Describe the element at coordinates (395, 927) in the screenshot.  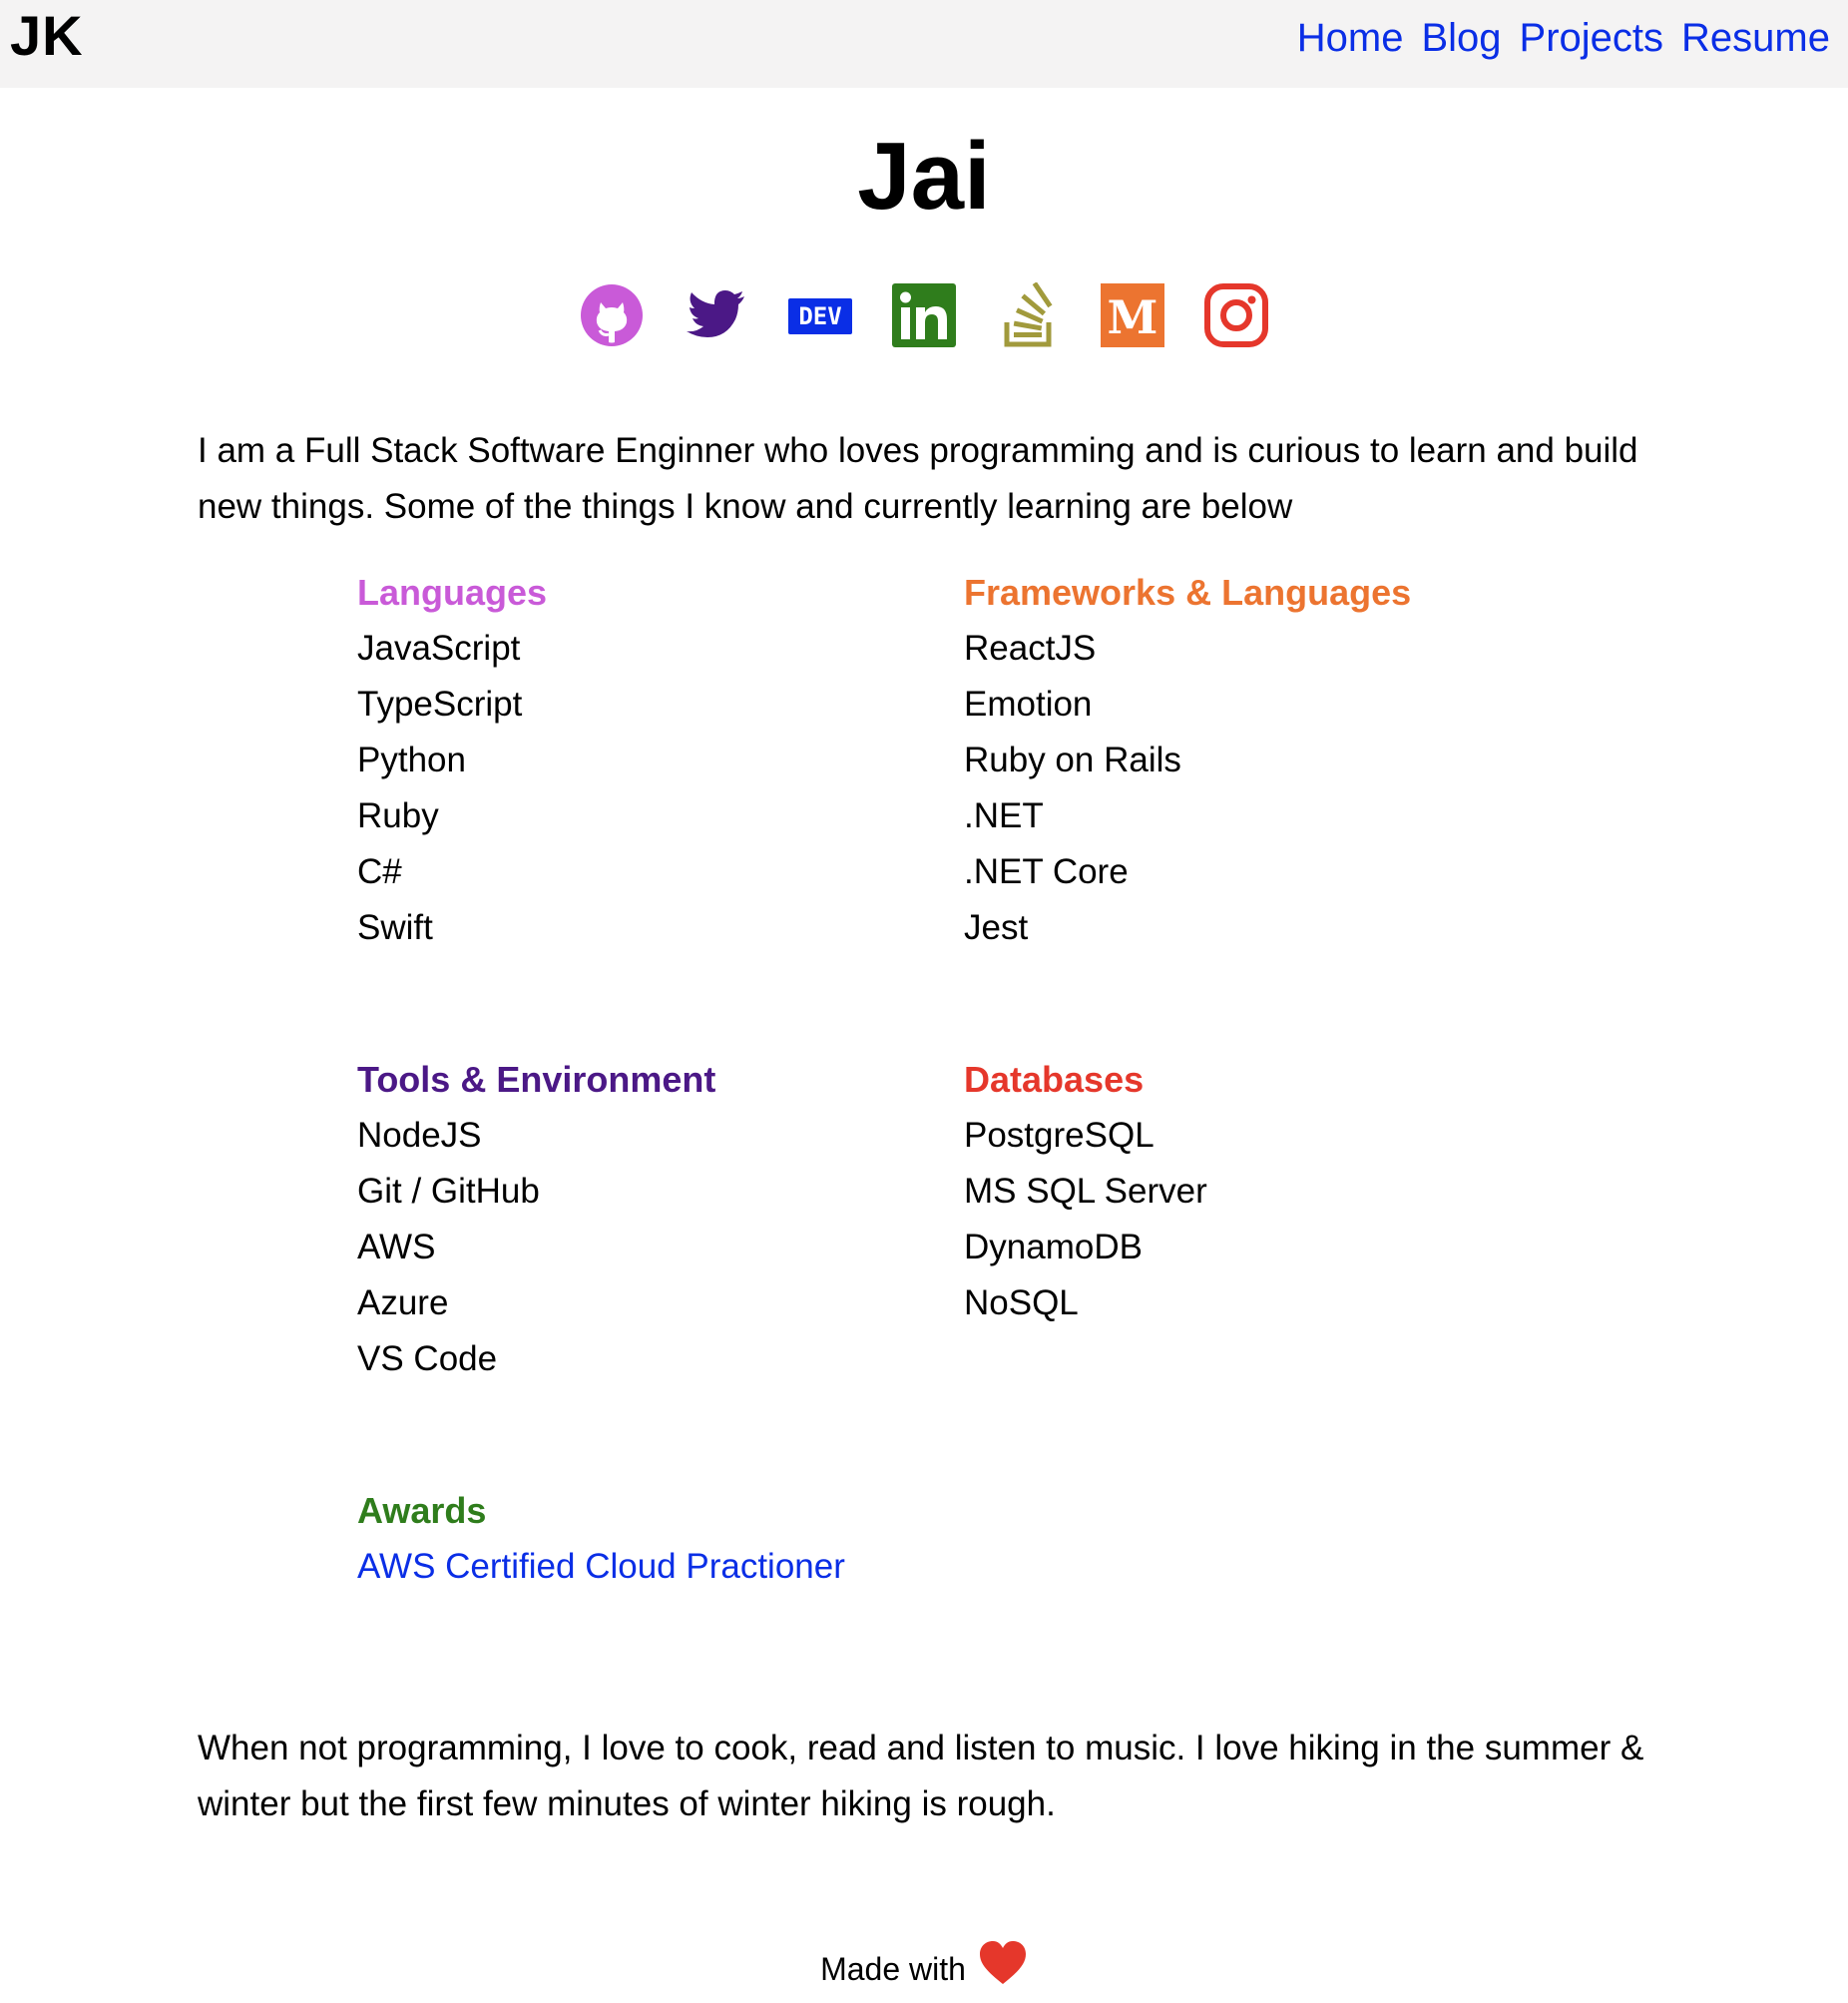
I see `list-item: Swift` at that location.